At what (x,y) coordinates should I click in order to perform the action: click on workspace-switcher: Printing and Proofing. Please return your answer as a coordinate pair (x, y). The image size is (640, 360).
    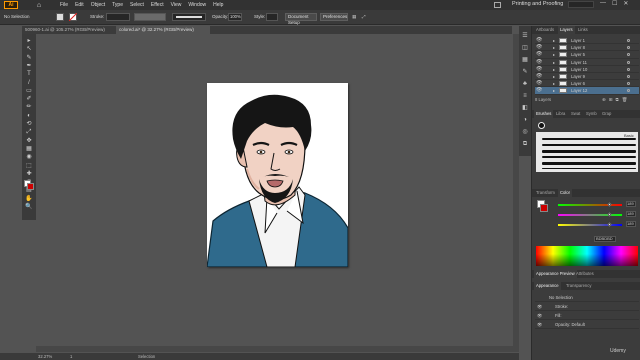
    Looking at the image, I should click on (537, 4).